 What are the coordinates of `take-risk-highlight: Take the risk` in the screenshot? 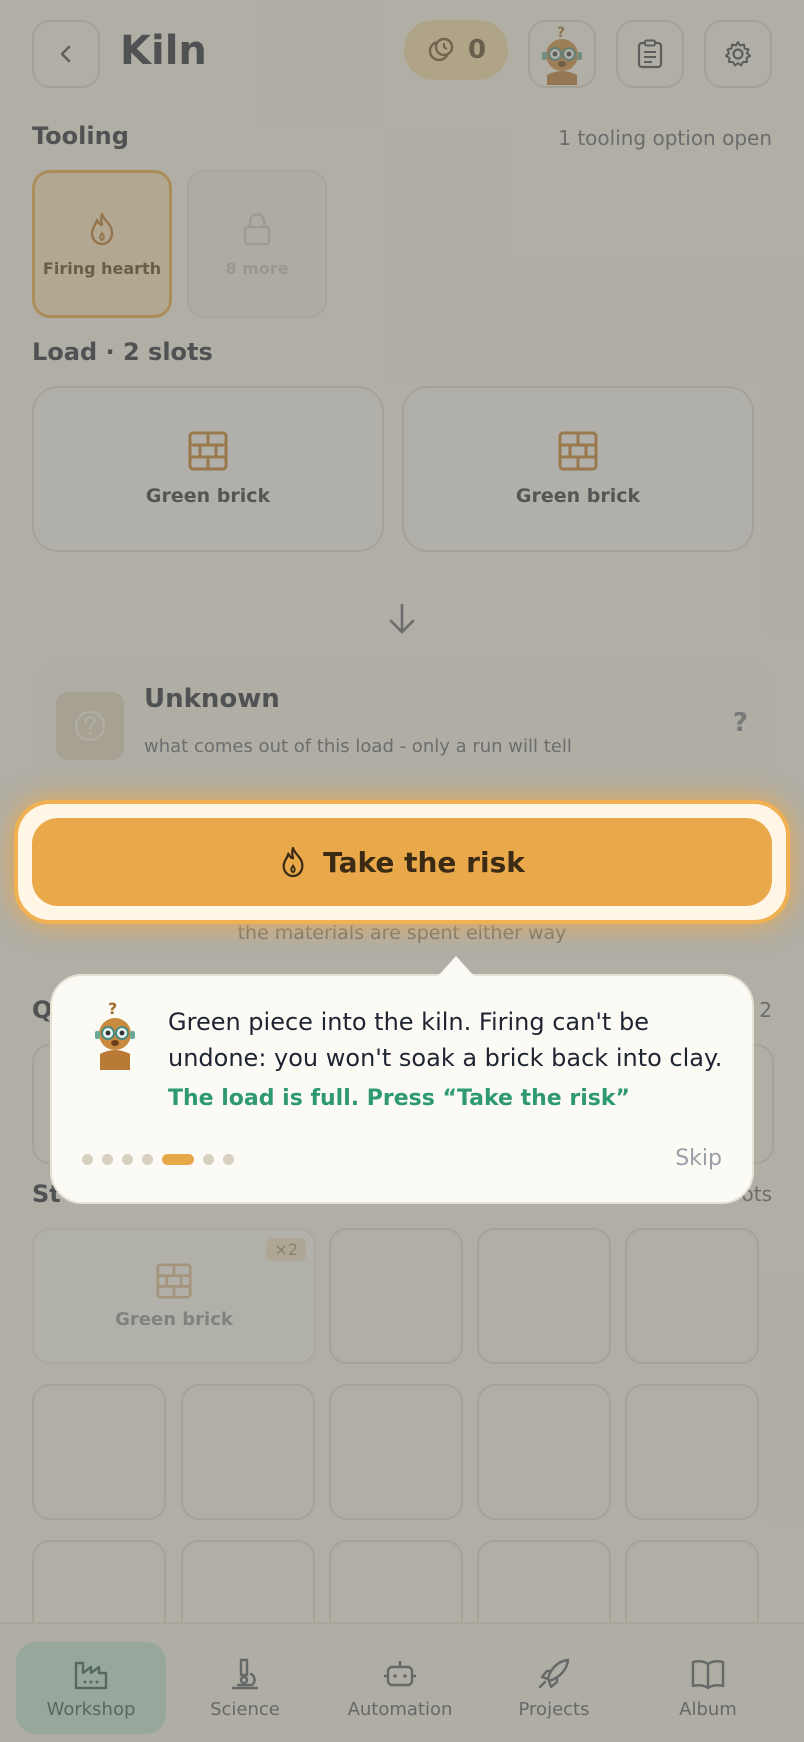 It's located at (402, 862).